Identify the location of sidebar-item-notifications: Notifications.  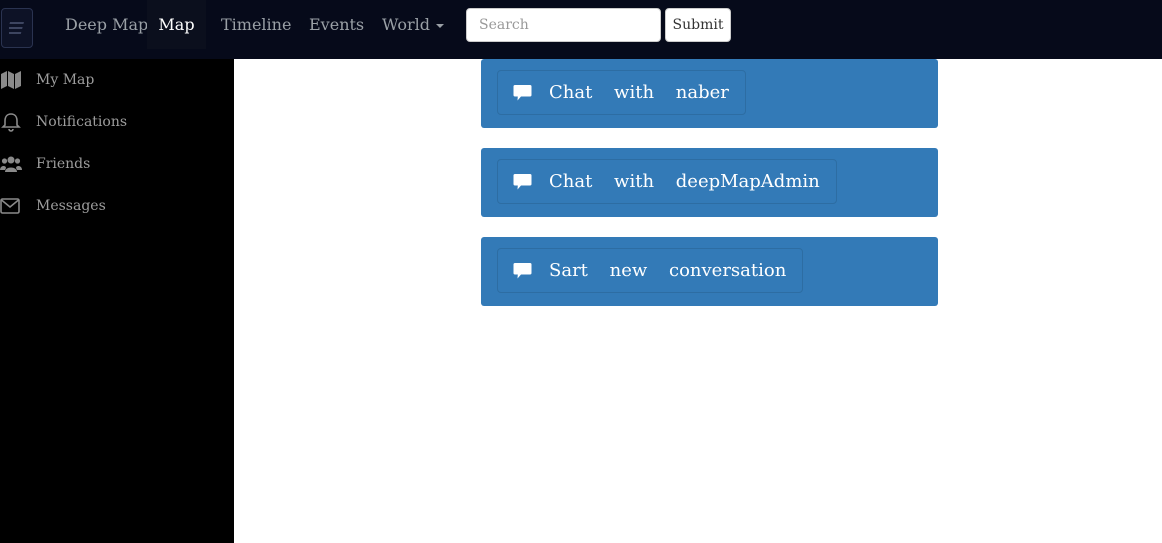
(117, 122).